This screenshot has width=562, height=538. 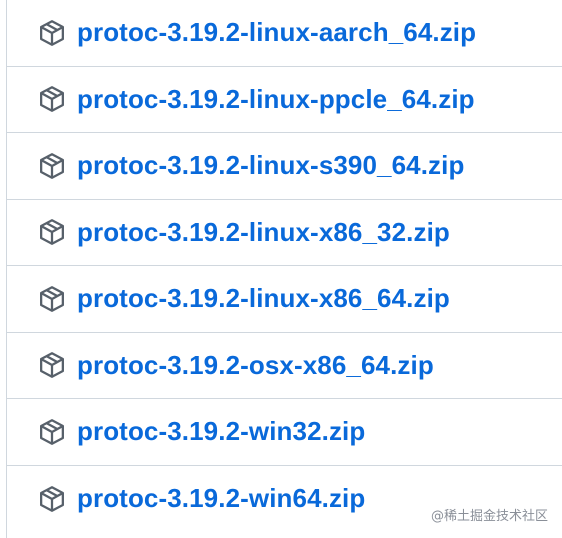 I want to click on asset-link-linux-x86-32: protoc-3.19.2-linux-x86_32.zip, so click(x=263, y=232).